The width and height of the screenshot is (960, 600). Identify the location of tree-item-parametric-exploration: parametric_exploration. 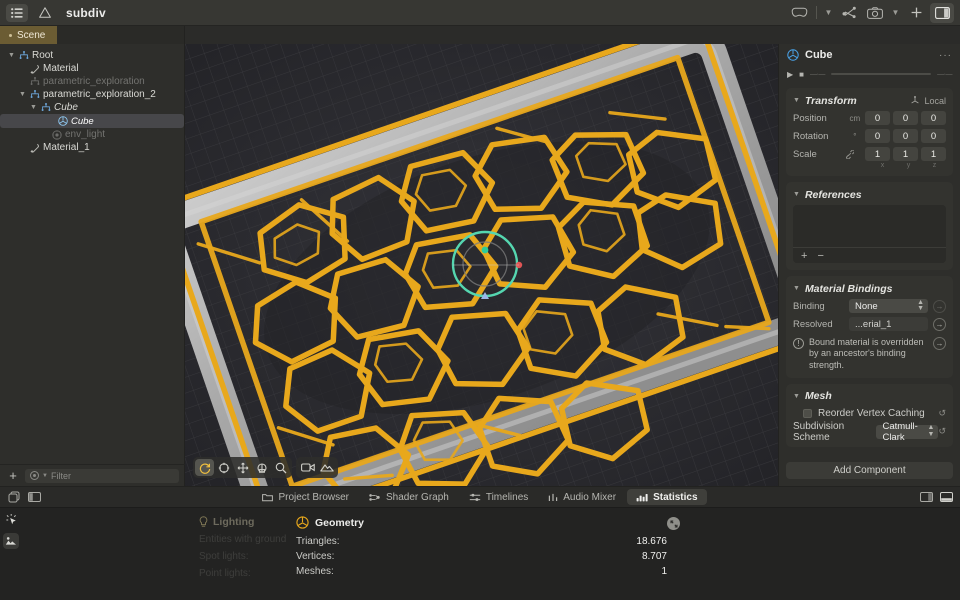
(92, 81).